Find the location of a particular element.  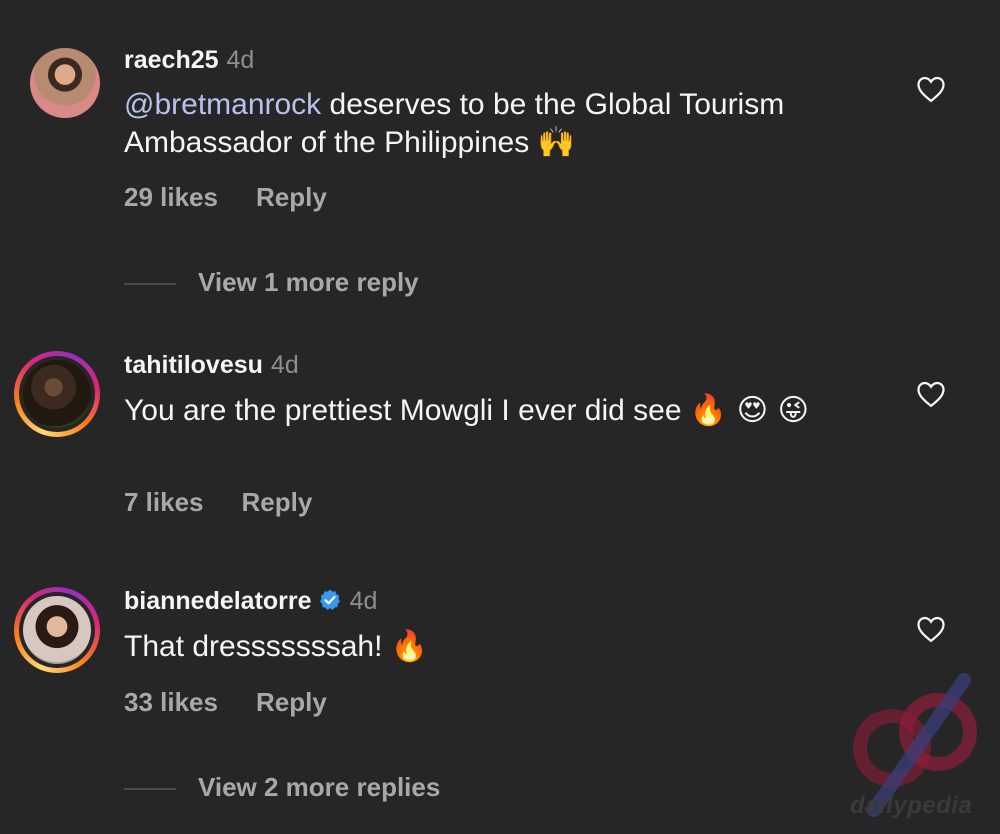

mention-link: @bretmanrock is located at coordinates (222, 104).